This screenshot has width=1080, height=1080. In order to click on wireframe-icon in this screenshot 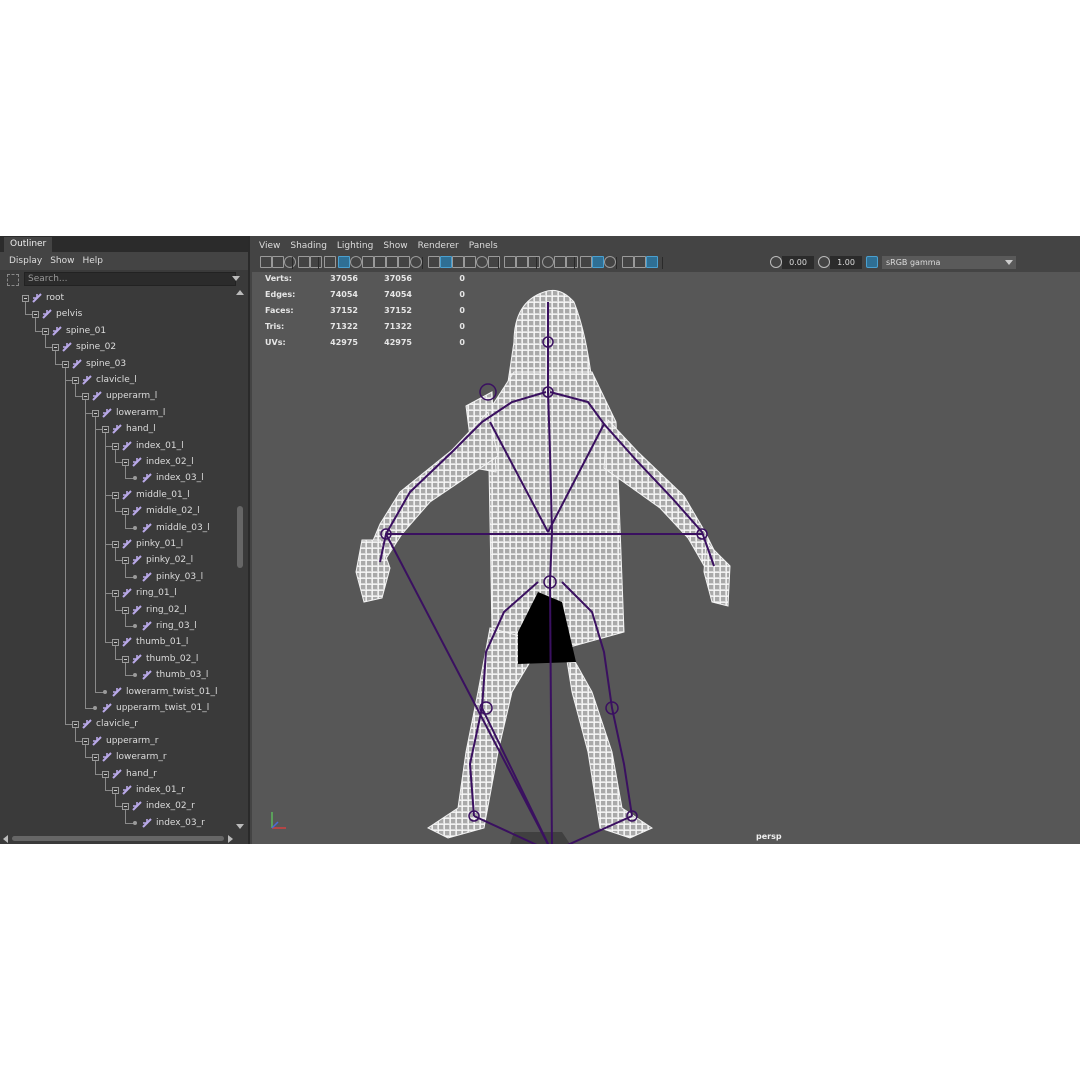, I will do `click(434, 262)`.